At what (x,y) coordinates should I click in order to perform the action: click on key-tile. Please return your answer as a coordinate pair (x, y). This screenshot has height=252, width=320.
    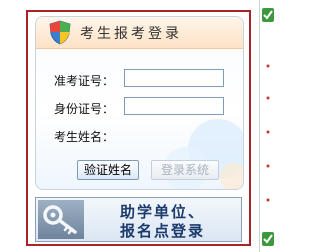
    Looking at the image, I should click on (61, 219).